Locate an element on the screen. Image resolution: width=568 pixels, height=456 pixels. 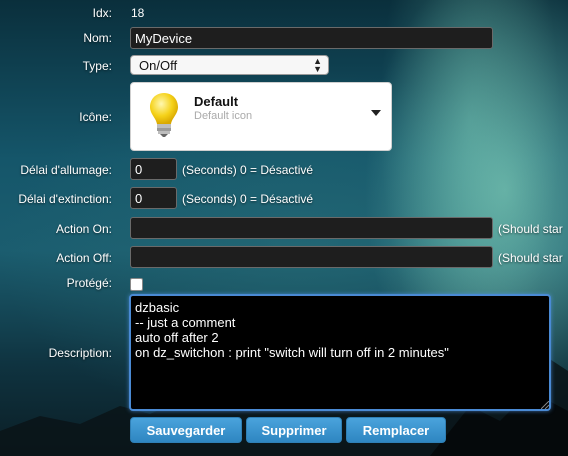
off-delay-label: Délai d'extinction: is located at coordinates (65, 199).